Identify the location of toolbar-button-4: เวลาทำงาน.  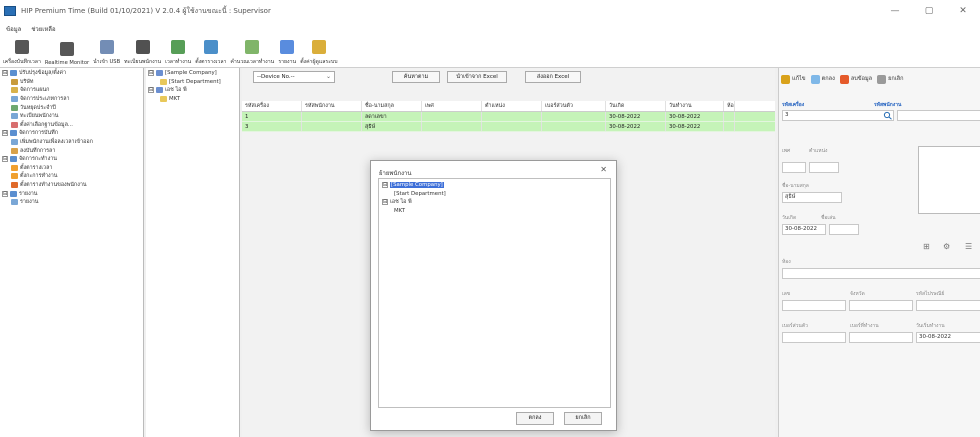
(178, 52).